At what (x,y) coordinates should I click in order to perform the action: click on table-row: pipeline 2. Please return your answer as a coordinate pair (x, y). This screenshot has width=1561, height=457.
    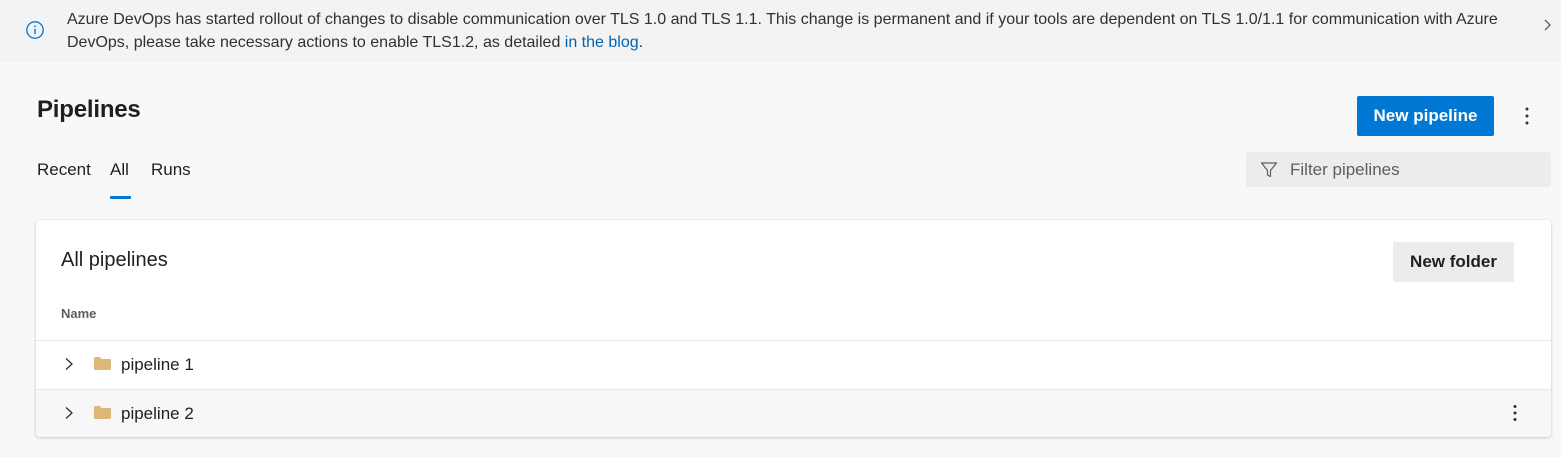
    Looking at the image, I should click on (793, 413).